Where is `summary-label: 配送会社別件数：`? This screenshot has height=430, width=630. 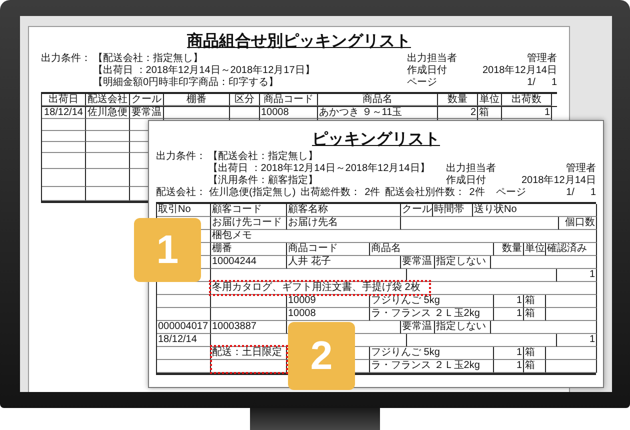 summary-label: 配送会社別件数： is located at coordinates (425, 193).